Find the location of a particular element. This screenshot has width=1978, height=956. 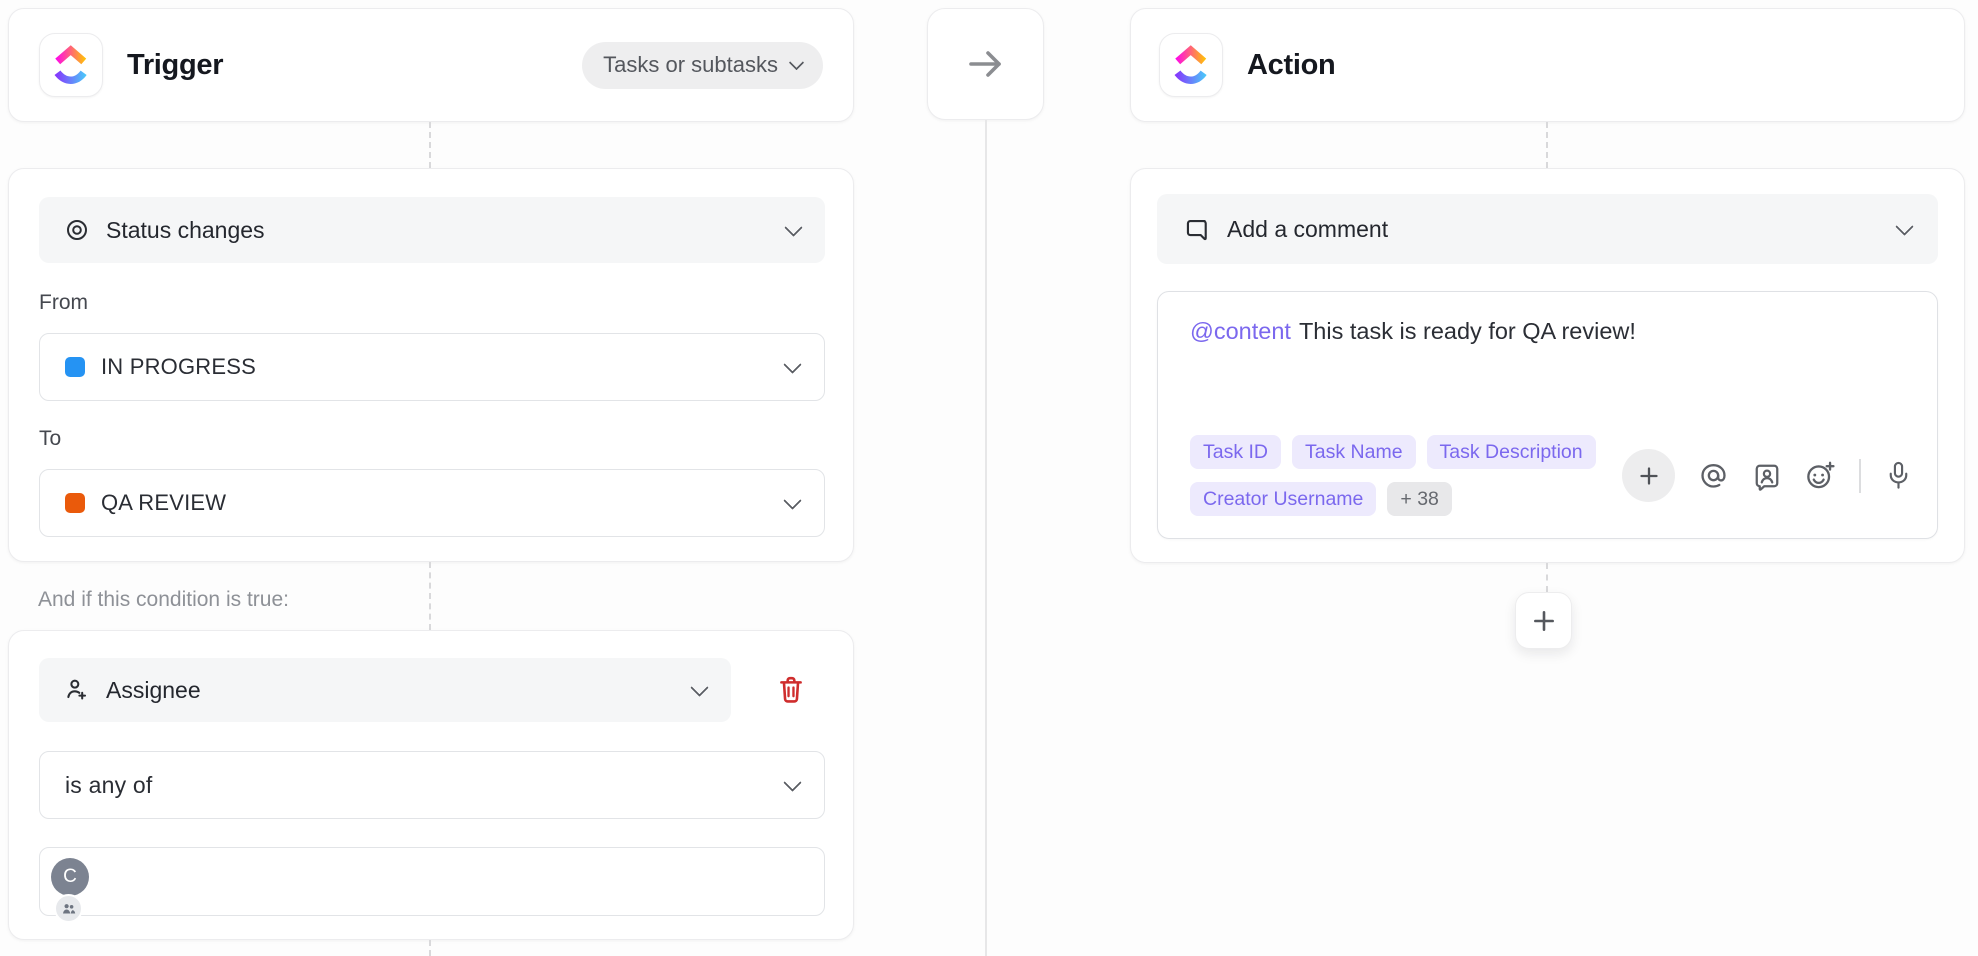

microphone-icon is located at coordinates (1898, 475).